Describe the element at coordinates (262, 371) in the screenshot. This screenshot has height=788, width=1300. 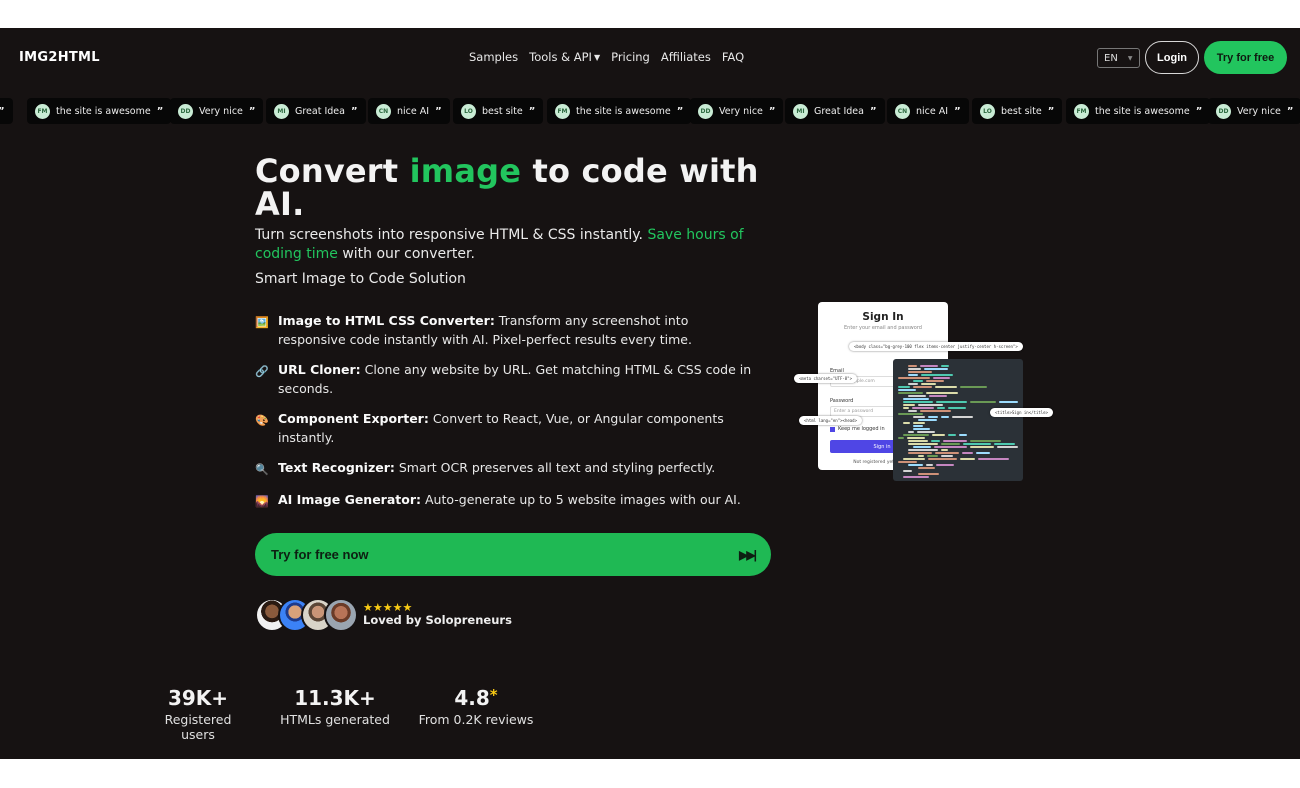
I see `link-icon: 🔗` at that location.